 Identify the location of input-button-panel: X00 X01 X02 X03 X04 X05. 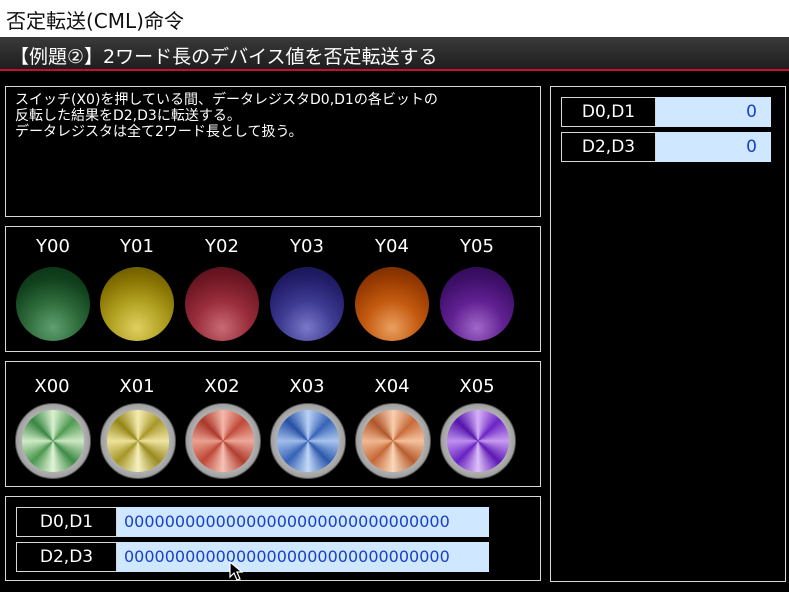
(273, 424).